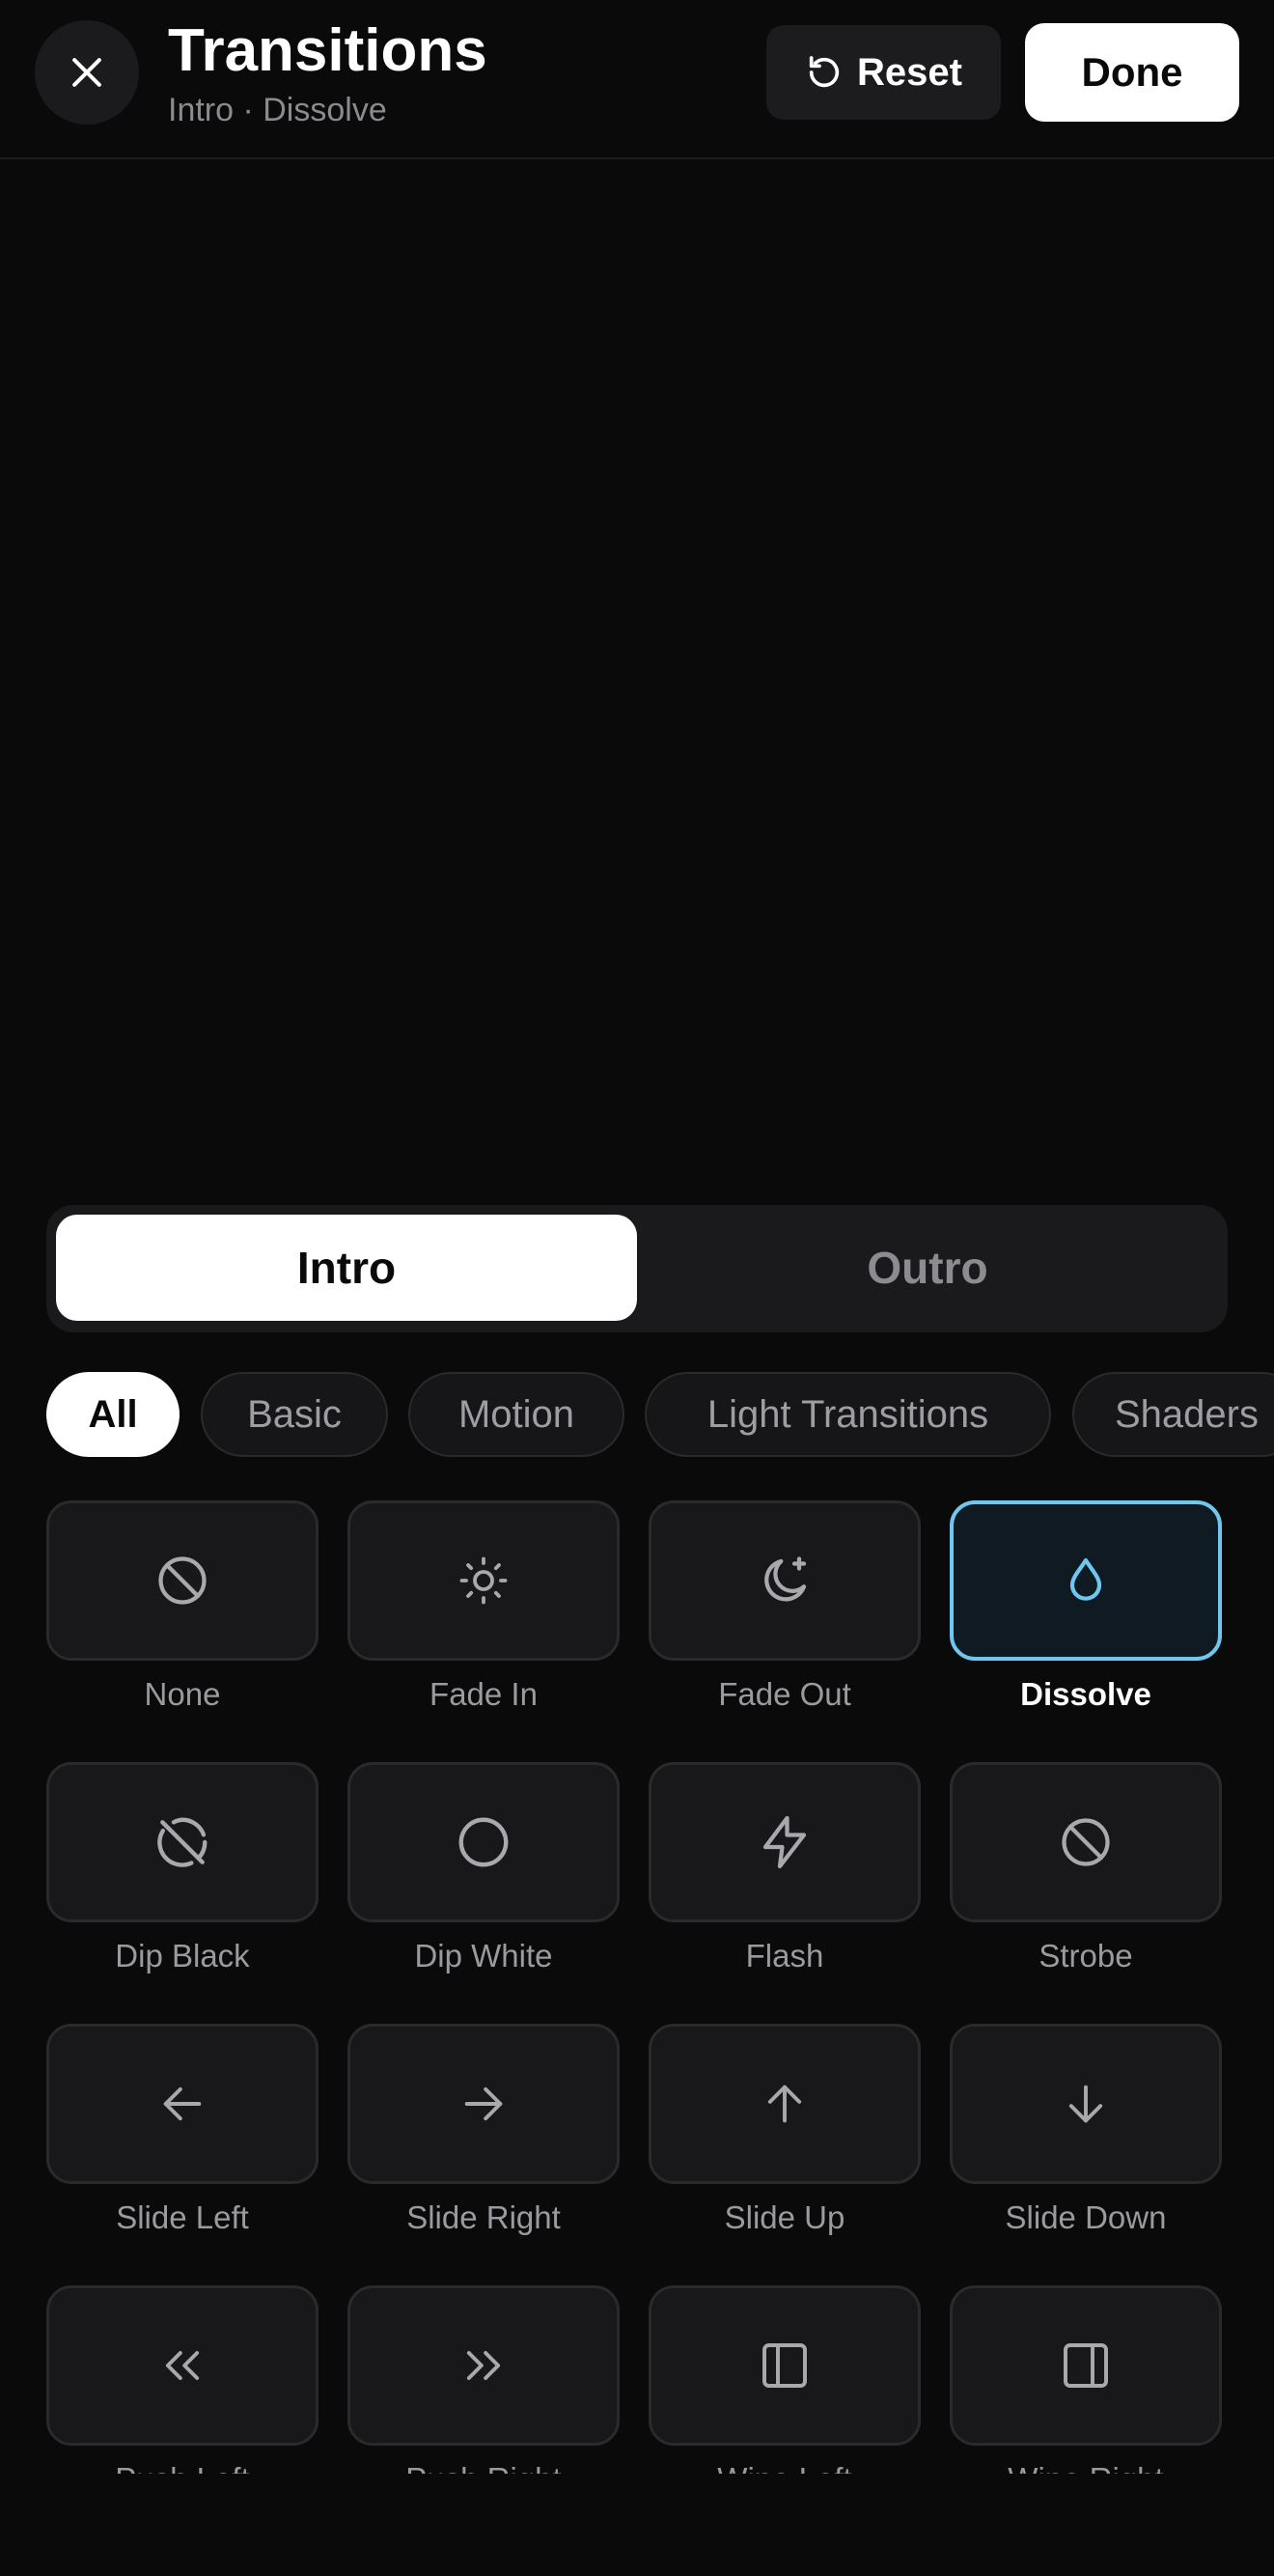 This screenshot has width=1274, height=2576. I want to click on transition-slide-up: Slide Up, so click(785, 2131).